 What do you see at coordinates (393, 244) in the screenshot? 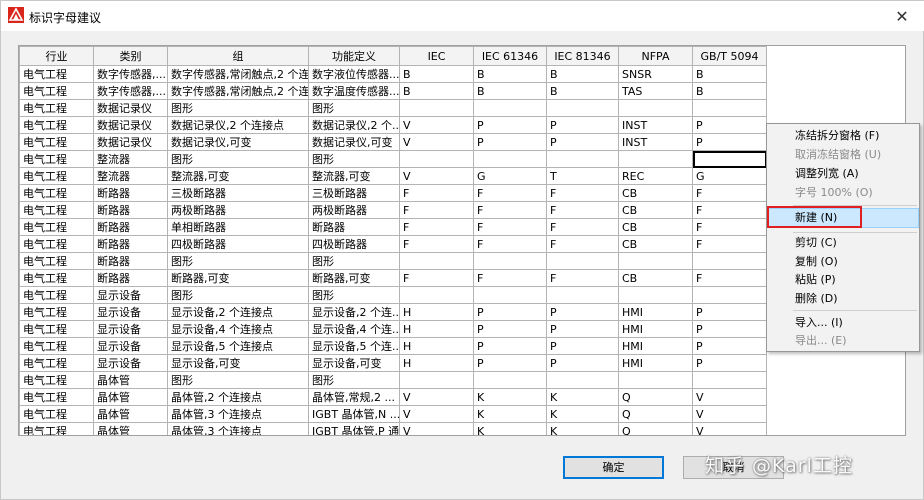
I see `table-row: 电气工程 断路器 四极断路器 四极断路器 F F F CB F` at bounding box center [393, 244].